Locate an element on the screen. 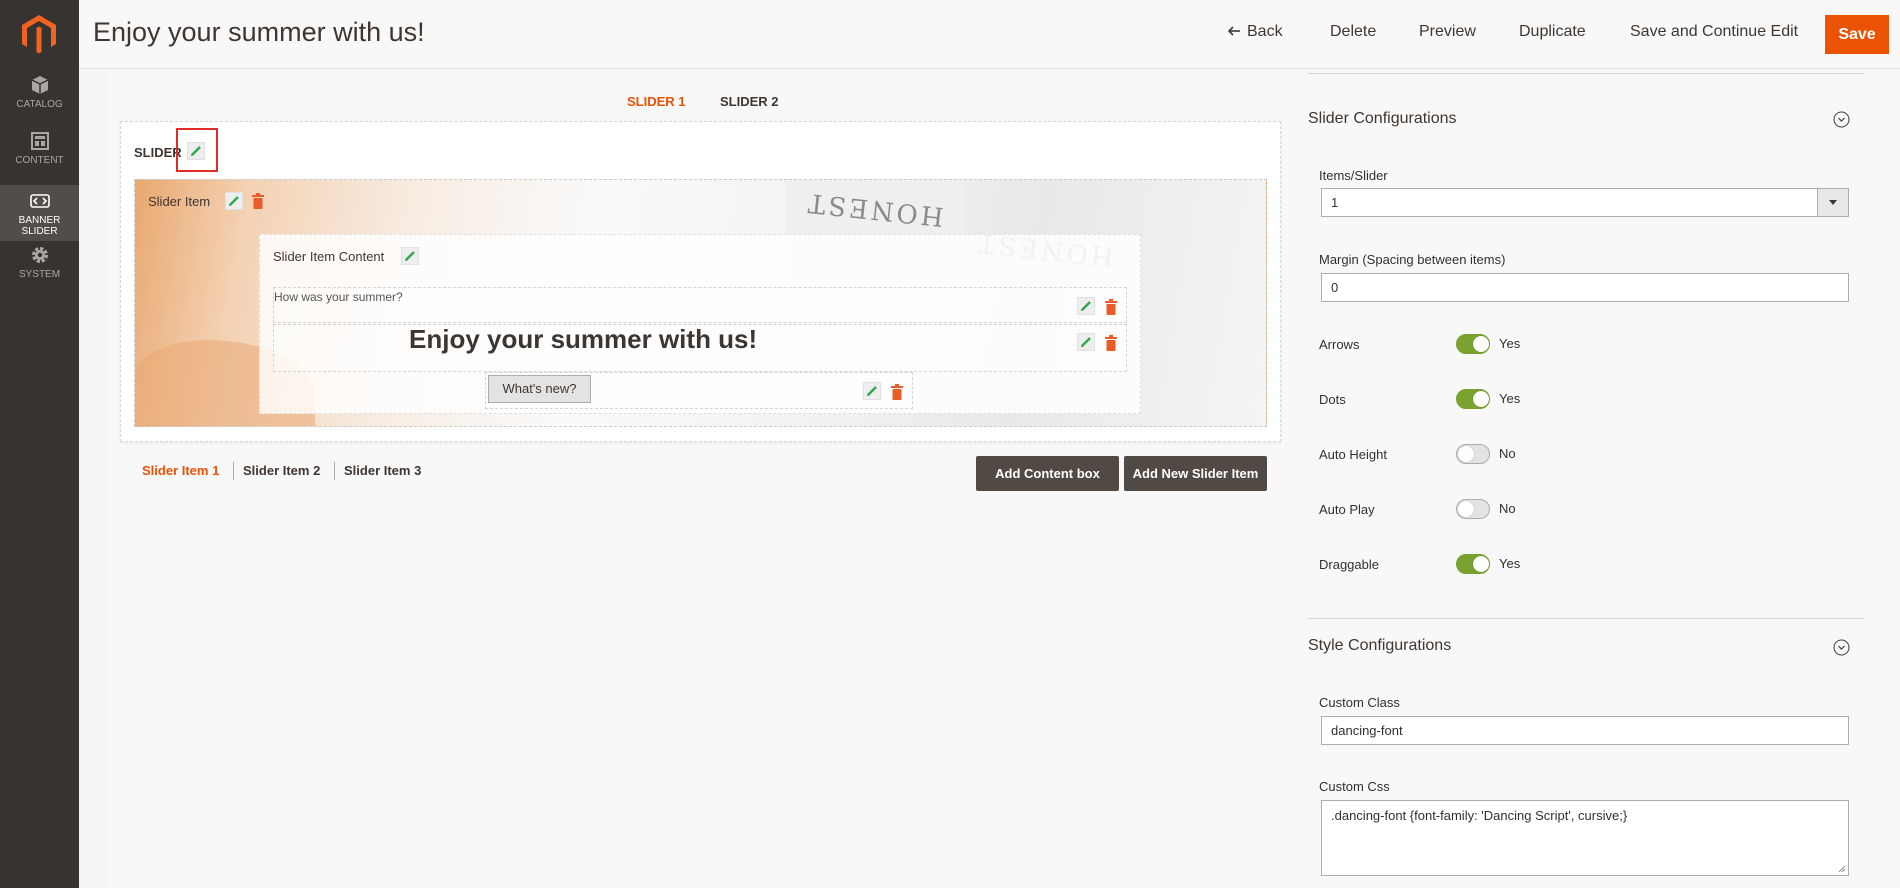  add-content-box-button: Add Content box is located at coordinates (1047, 473).